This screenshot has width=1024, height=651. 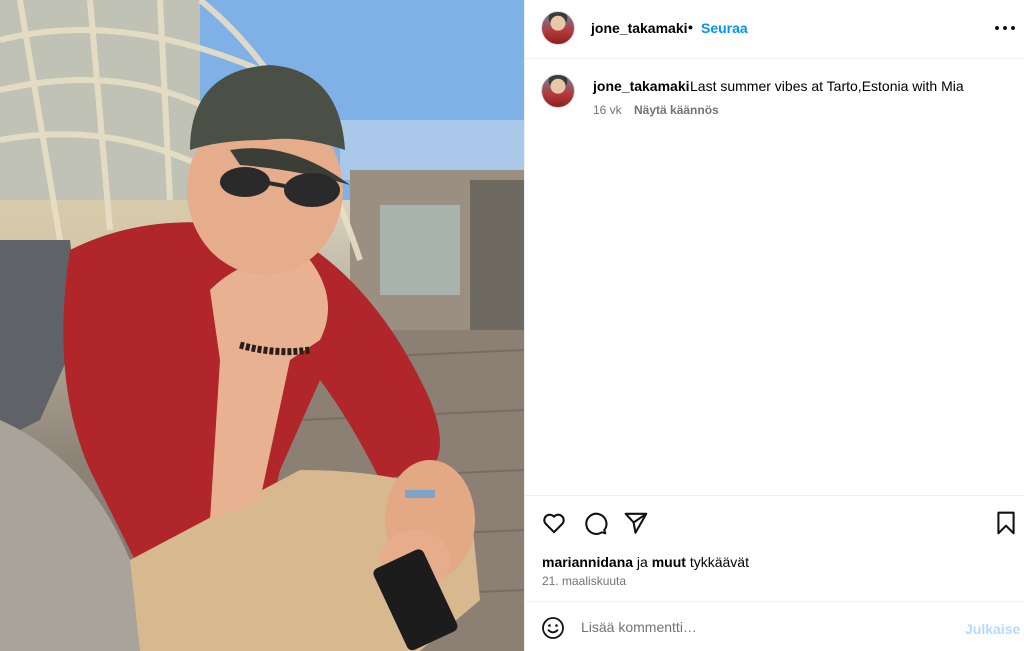 I want to click on bookmark-icon, so click(x=1006, y=523).